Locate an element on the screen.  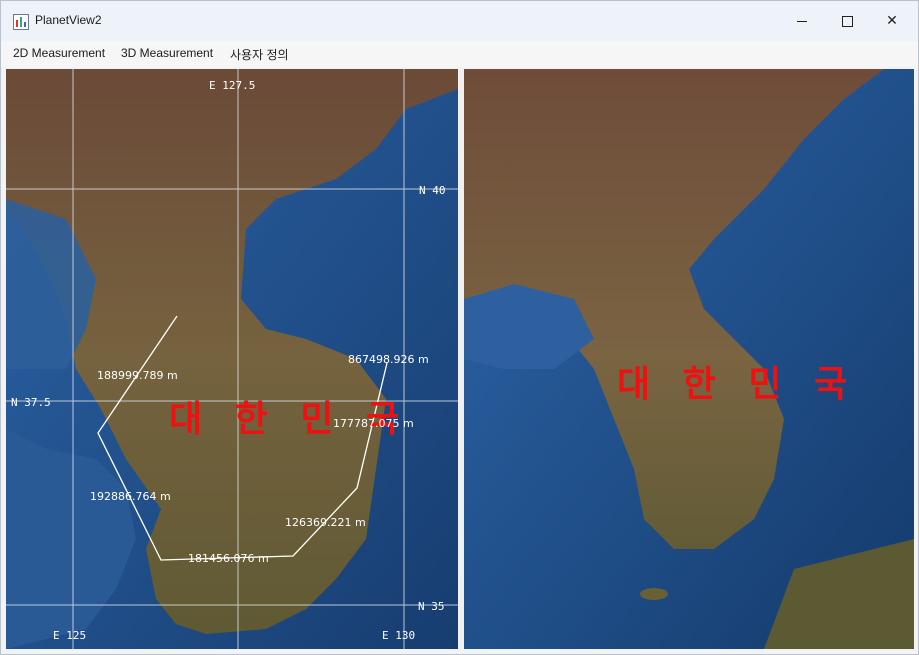
menu-custom: 사용자 정의 is located at coordinates (259, 54).